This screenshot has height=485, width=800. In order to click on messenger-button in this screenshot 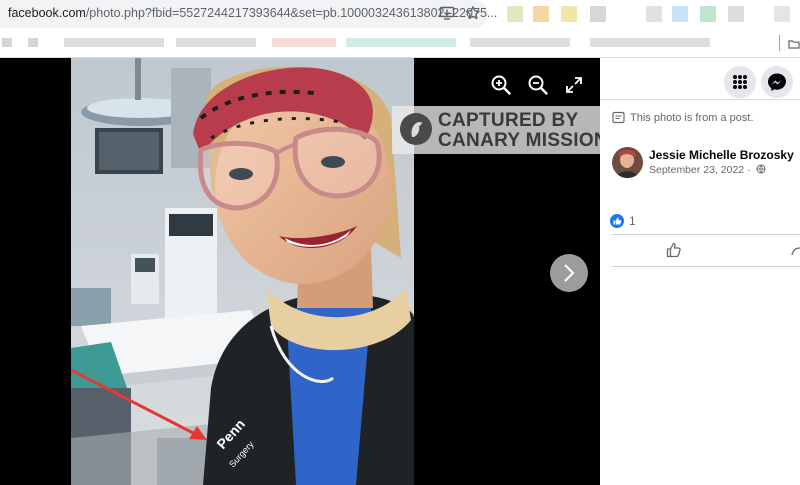, I will do `click(777, 82)`.